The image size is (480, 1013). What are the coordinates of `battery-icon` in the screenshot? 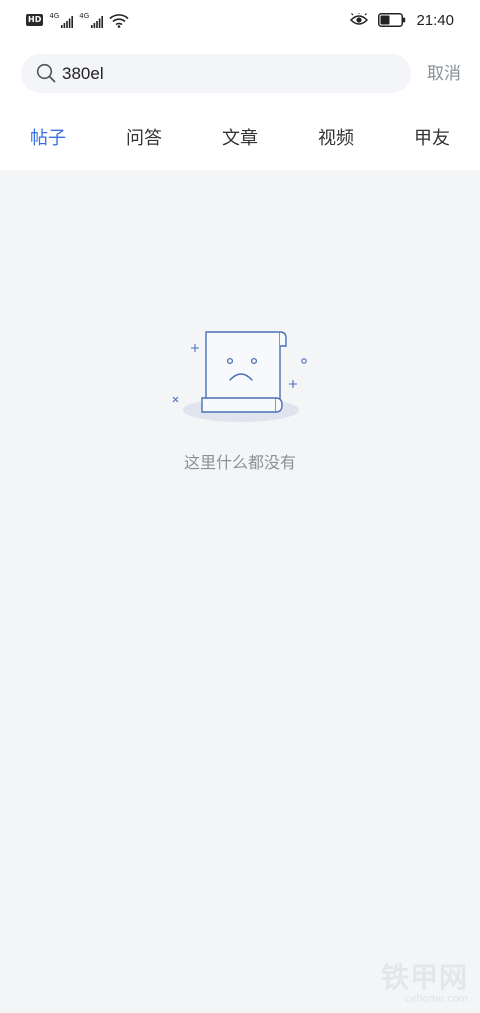 It's located at (392, 20).